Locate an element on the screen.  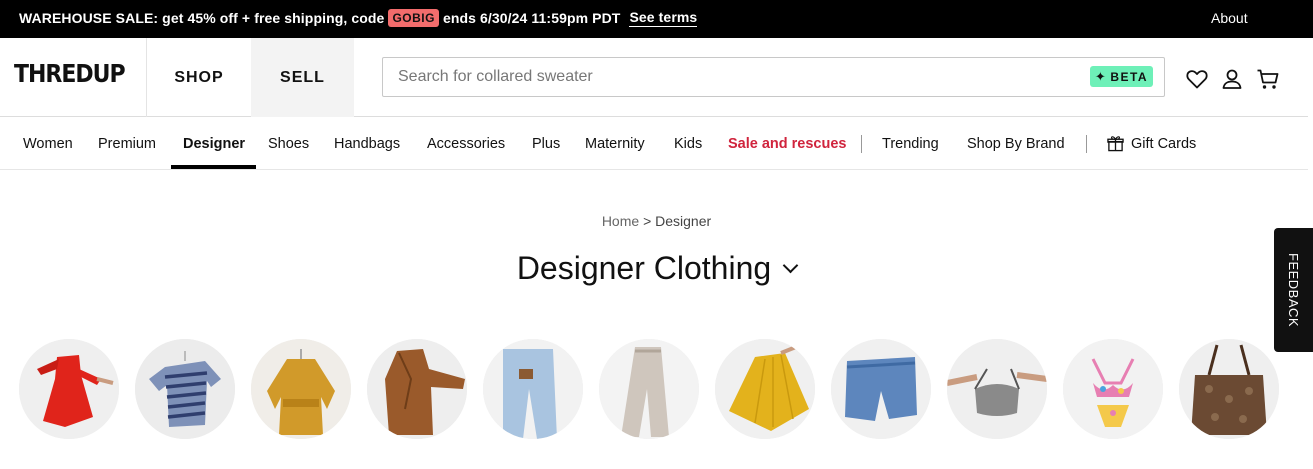
category-circle-striped-tee is located at coordinates (185, 389).